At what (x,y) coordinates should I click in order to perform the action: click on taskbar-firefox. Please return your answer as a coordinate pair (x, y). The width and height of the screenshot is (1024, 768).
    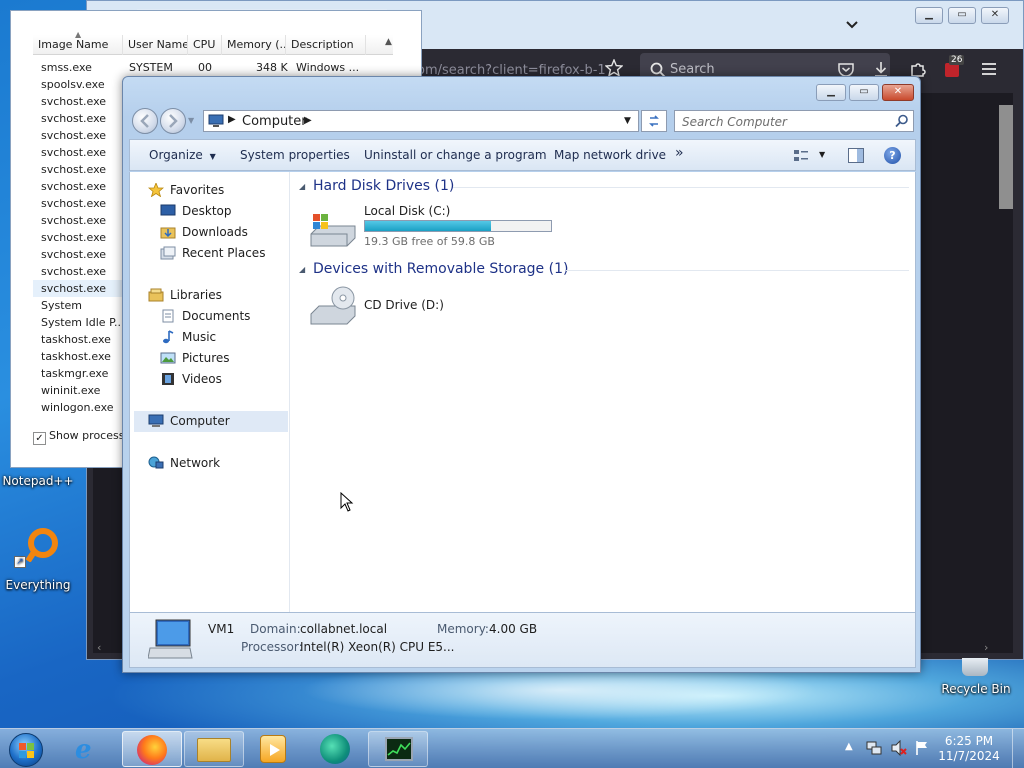
    Looking at the image, I should click on (152, 749).